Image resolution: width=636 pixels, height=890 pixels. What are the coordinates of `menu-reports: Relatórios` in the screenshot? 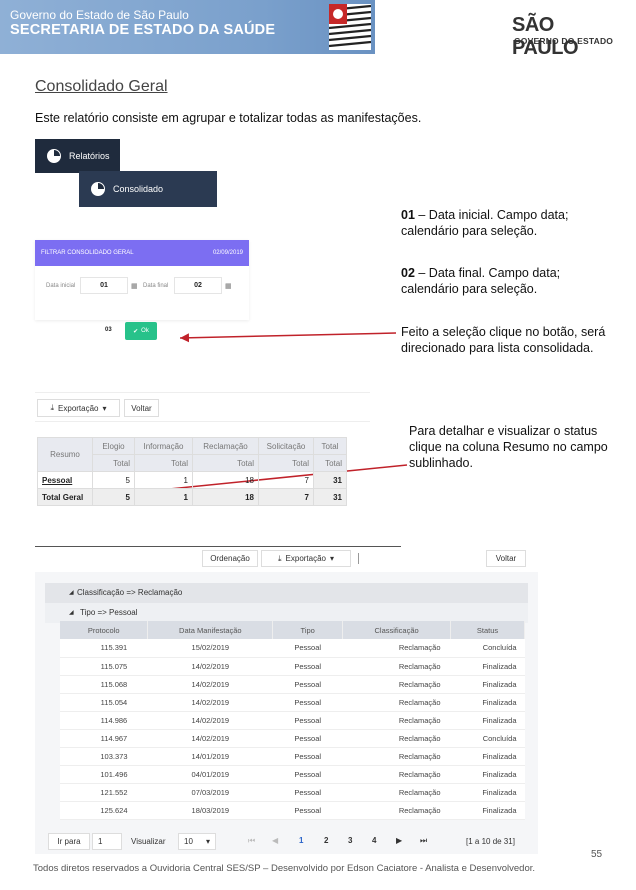 It's located at (77, 156).